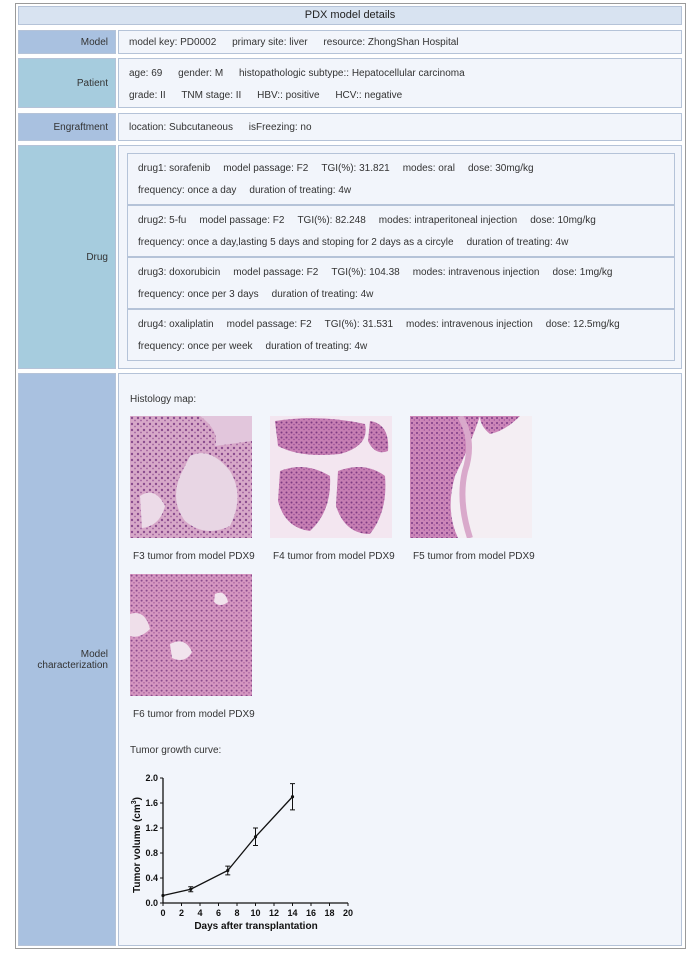  Describe the element at coordinates (300, 190) in the screenshot. I see `drug1-duration: duration of treating: 4w` at that location.